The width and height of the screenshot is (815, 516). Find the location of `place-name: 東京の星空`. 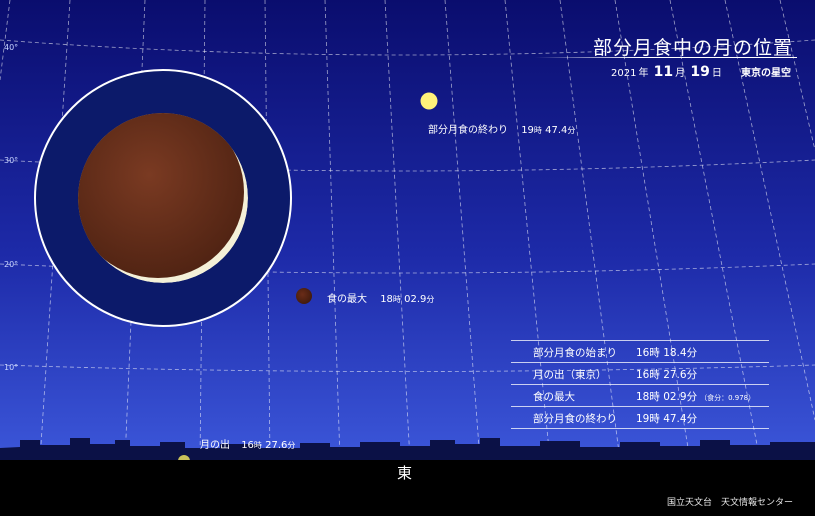

place-name: 東京の星空 is located at coordinates (766, 73).